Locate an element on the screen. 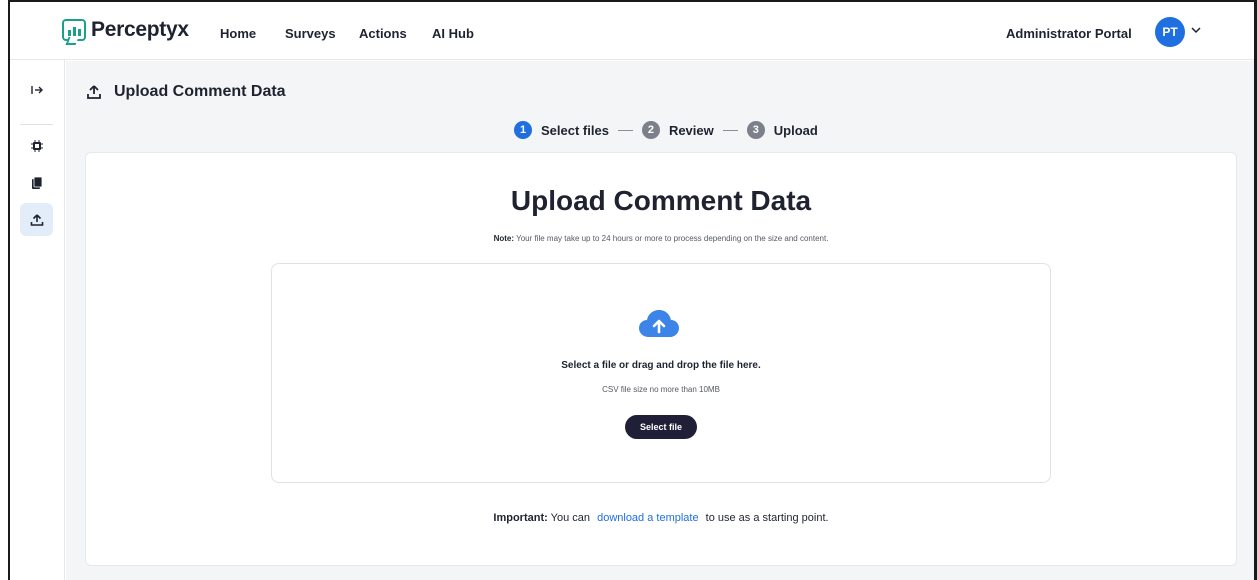 This screenshot has width=1257, height=580. upload-title: Upload Comment Data is located at coordinates (661, 200).